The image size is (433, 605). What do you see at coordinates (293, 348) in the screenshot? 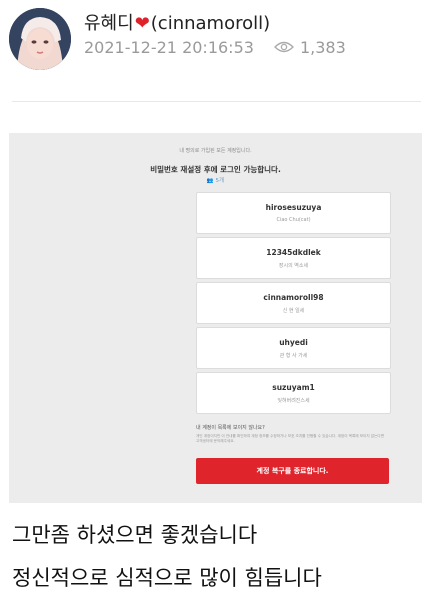
I see `account-card: uhyedi 관 형 사 가세` at bounding box center [293, 348].